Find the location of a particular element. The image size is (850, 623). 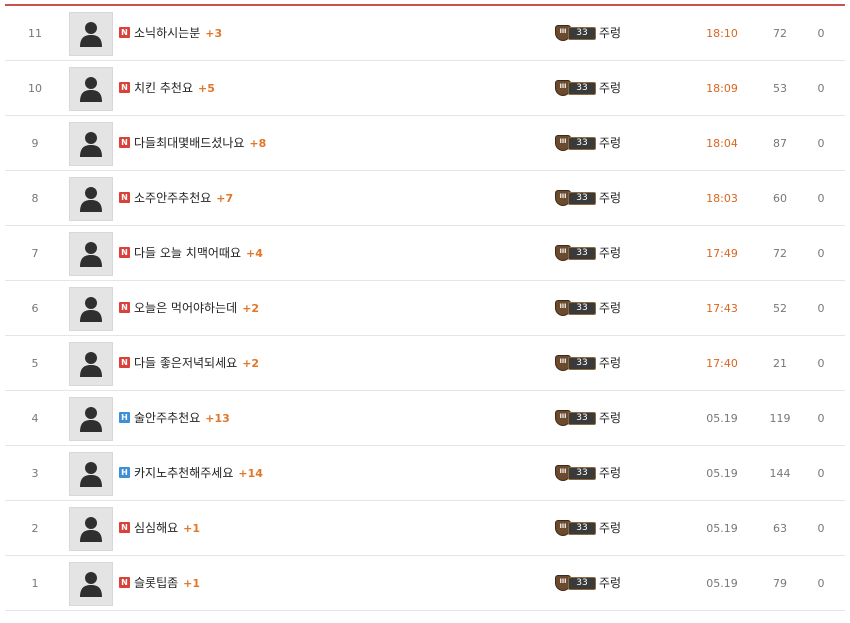

post-title-link: N 오늘은 먹어야하는데 +2 is located at coordinates (189, 308).